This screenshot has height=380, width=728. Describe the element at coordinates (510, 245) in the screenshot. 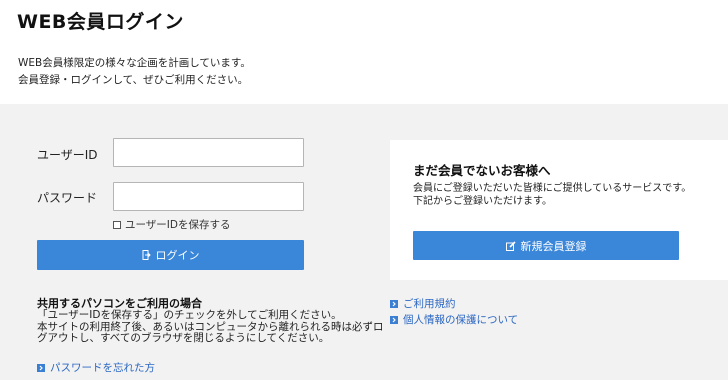

I see `pencil-edit-icon` at that location.